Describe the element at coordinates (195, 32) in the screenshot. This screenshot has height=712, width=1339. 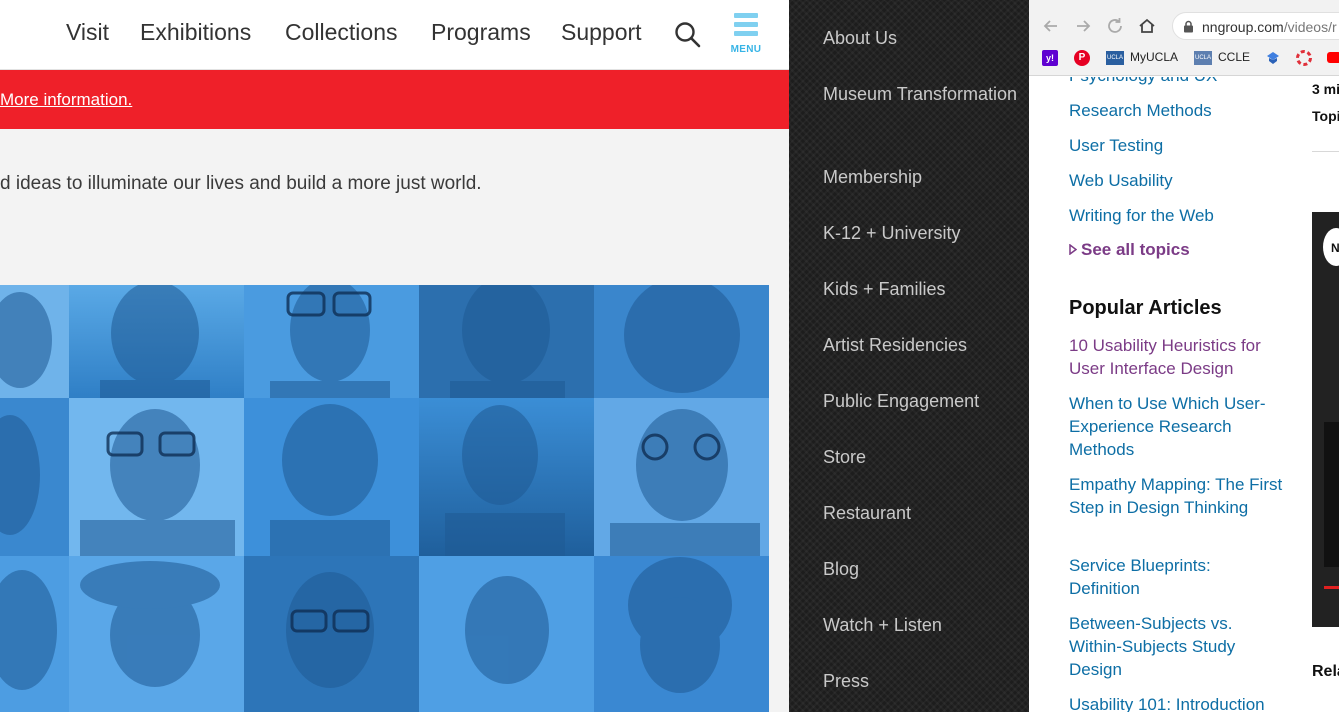
I see `nav-exhibitions: Exhibitions` at that location.